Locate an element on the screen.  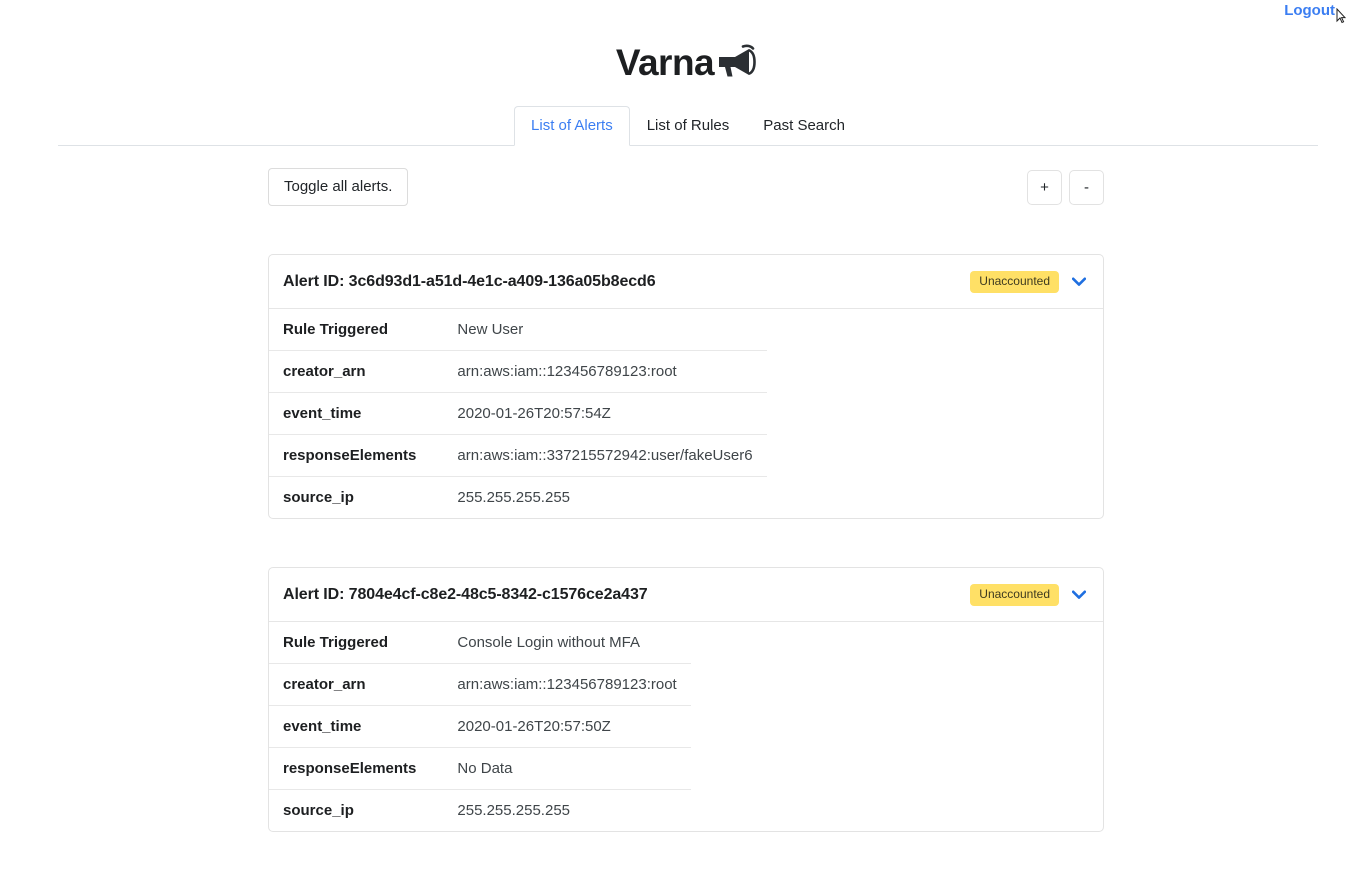
tab-bar: List of Alerts List of Rules Past Search is located at coordinates (688, 126).